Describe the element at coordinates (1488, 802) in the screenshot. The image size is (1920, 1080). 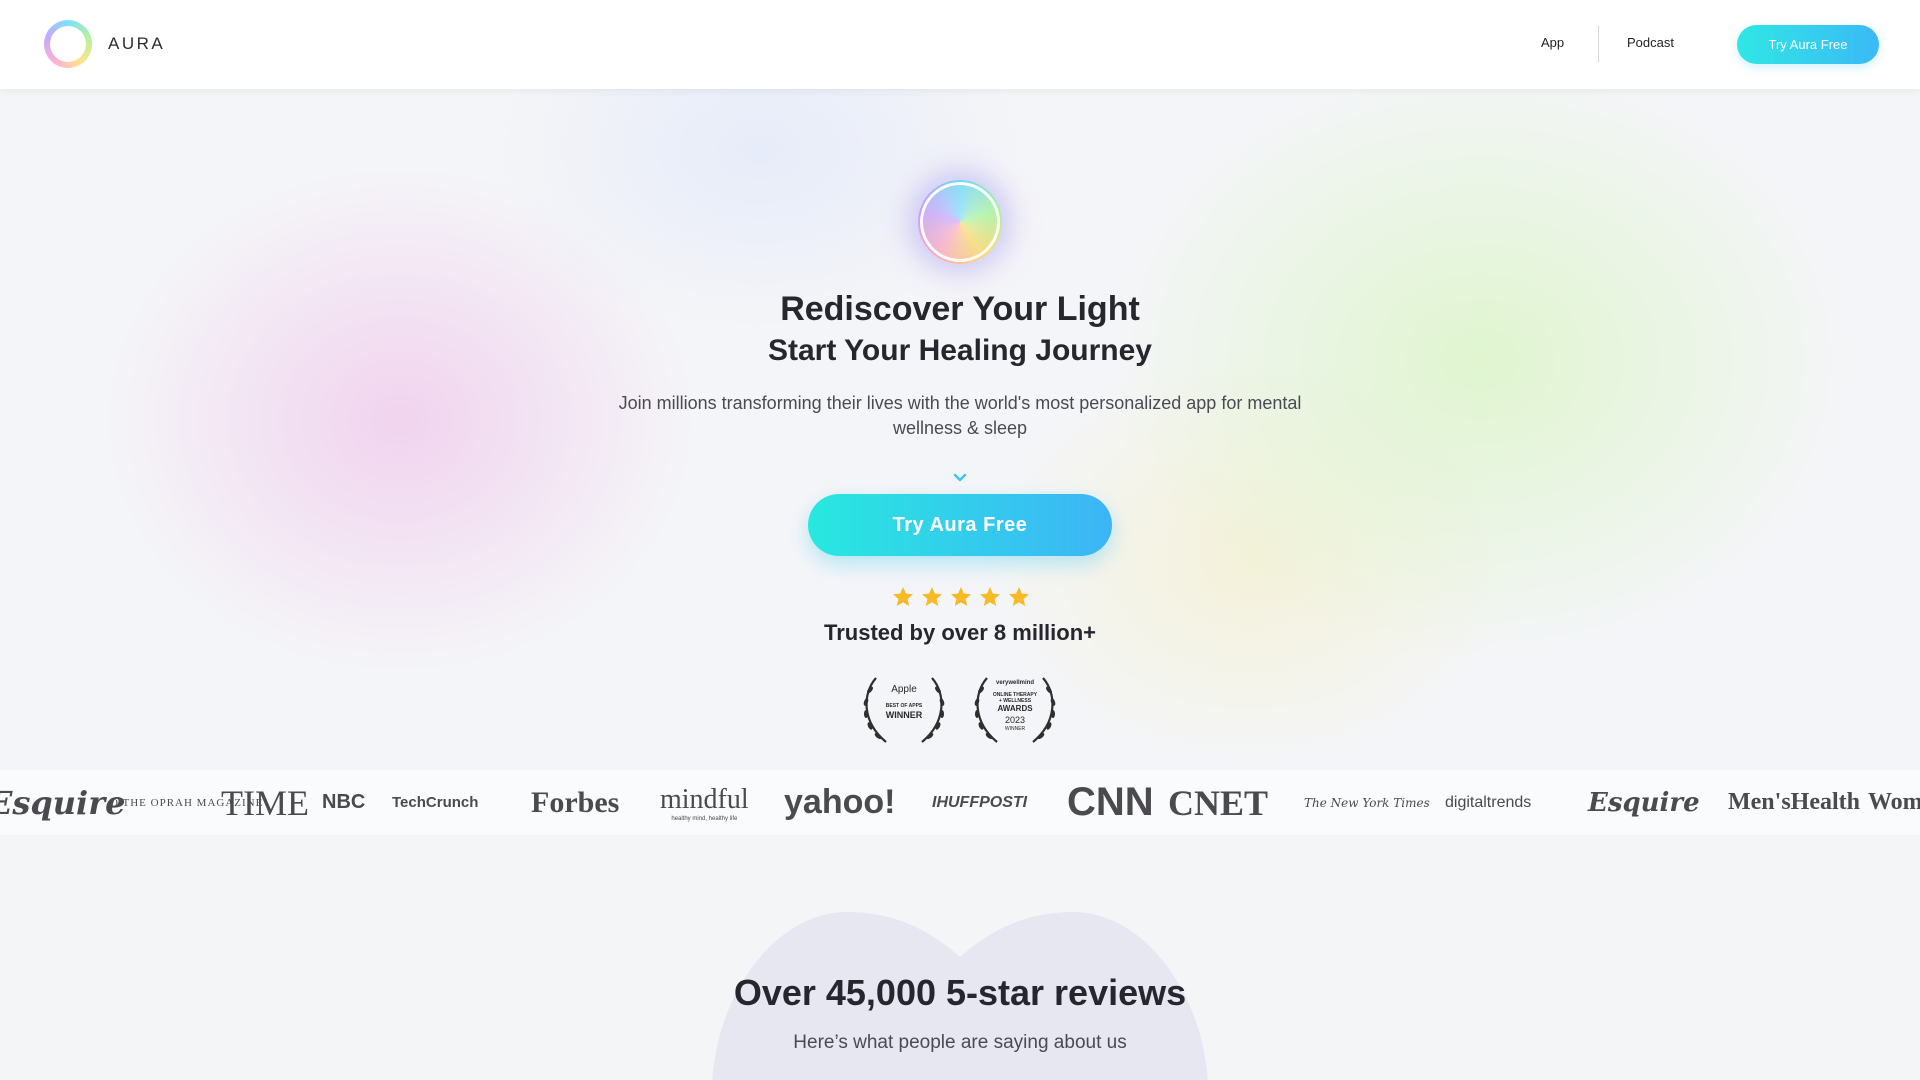
I see `digitaltrends-logo: digitaltrends` at that location.